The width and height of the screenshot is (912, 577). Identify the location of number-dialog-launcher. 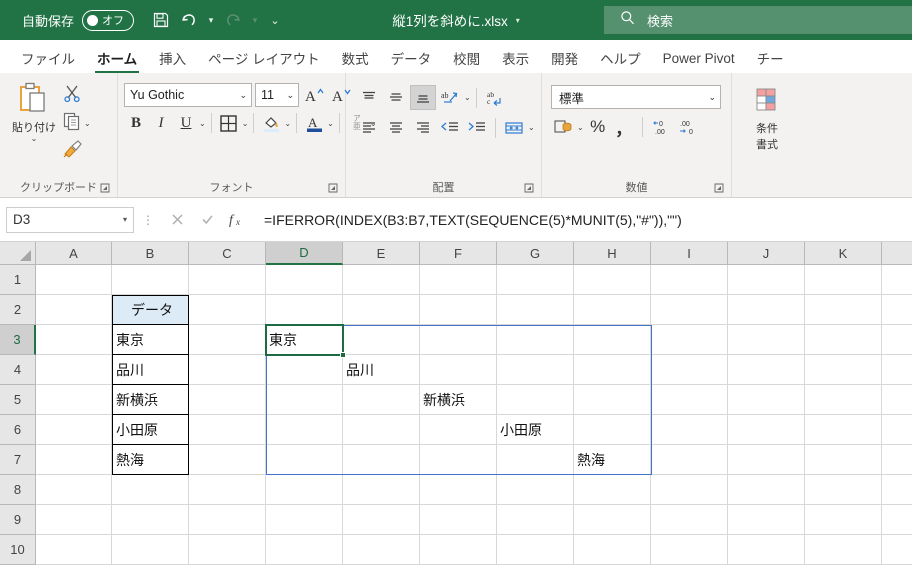
(719, 189).